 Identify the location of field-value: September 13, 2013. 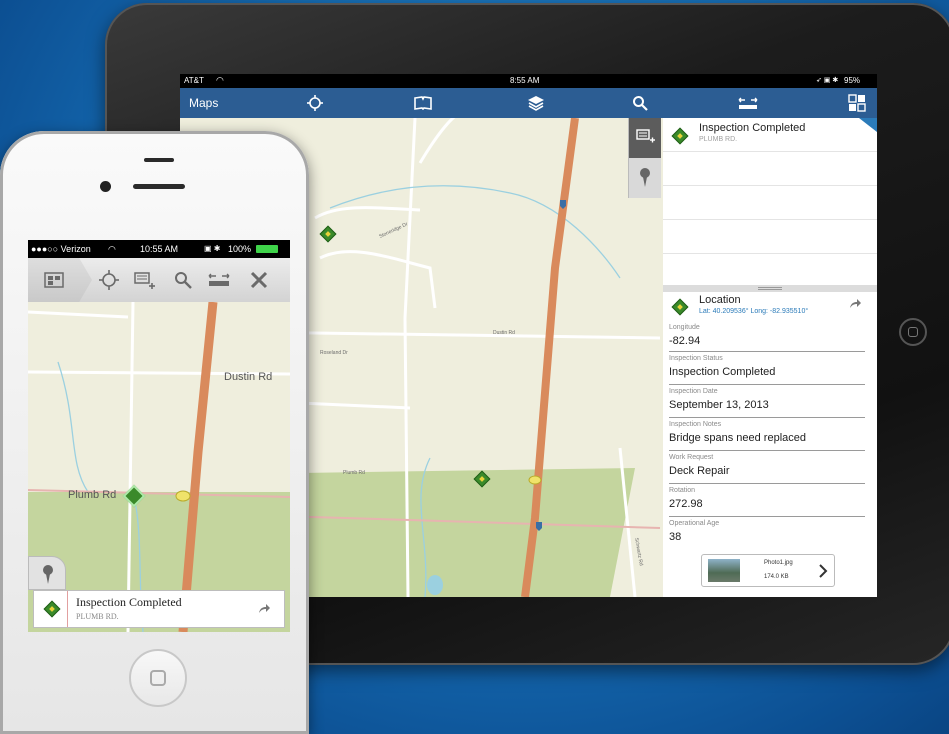
(719, 405).